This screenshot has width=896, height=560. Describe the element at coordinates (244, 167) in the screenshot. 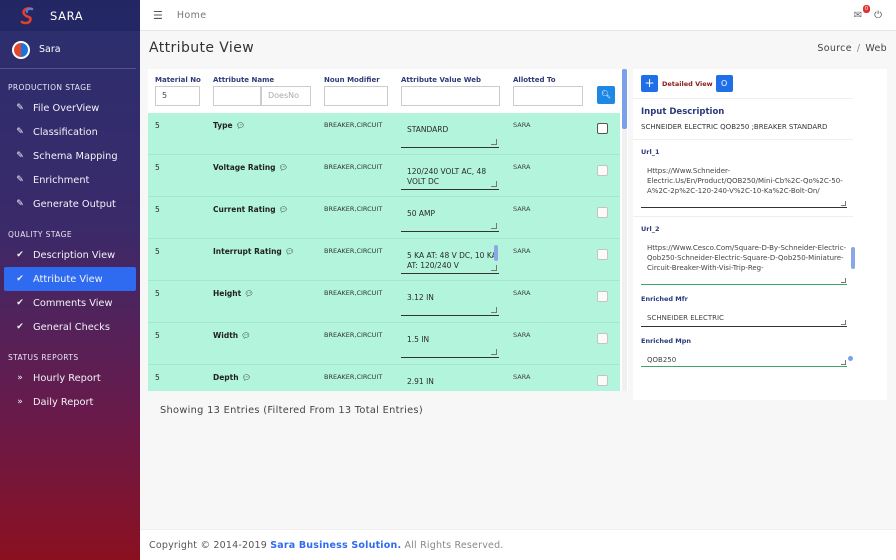

I see `attribute-name-text: Voltage Rating` at that location.